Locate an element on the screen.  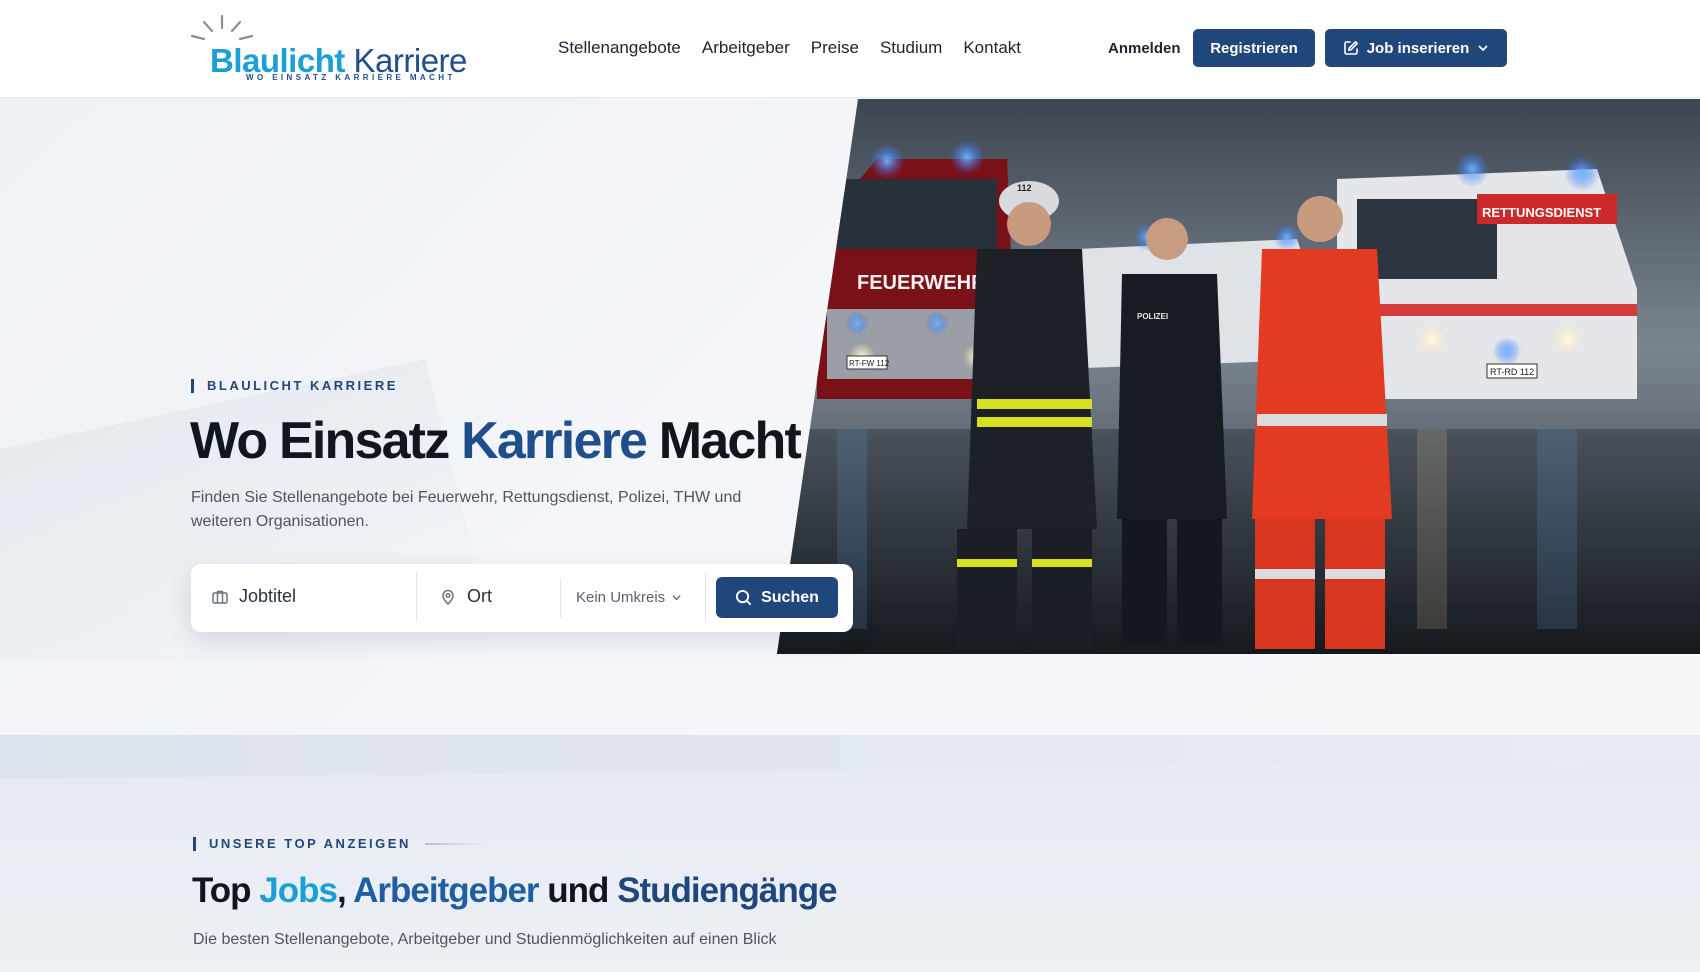
brand-tagline: WO EINSATZ KARRIERE MACHT is located at coordinates (351, 77).